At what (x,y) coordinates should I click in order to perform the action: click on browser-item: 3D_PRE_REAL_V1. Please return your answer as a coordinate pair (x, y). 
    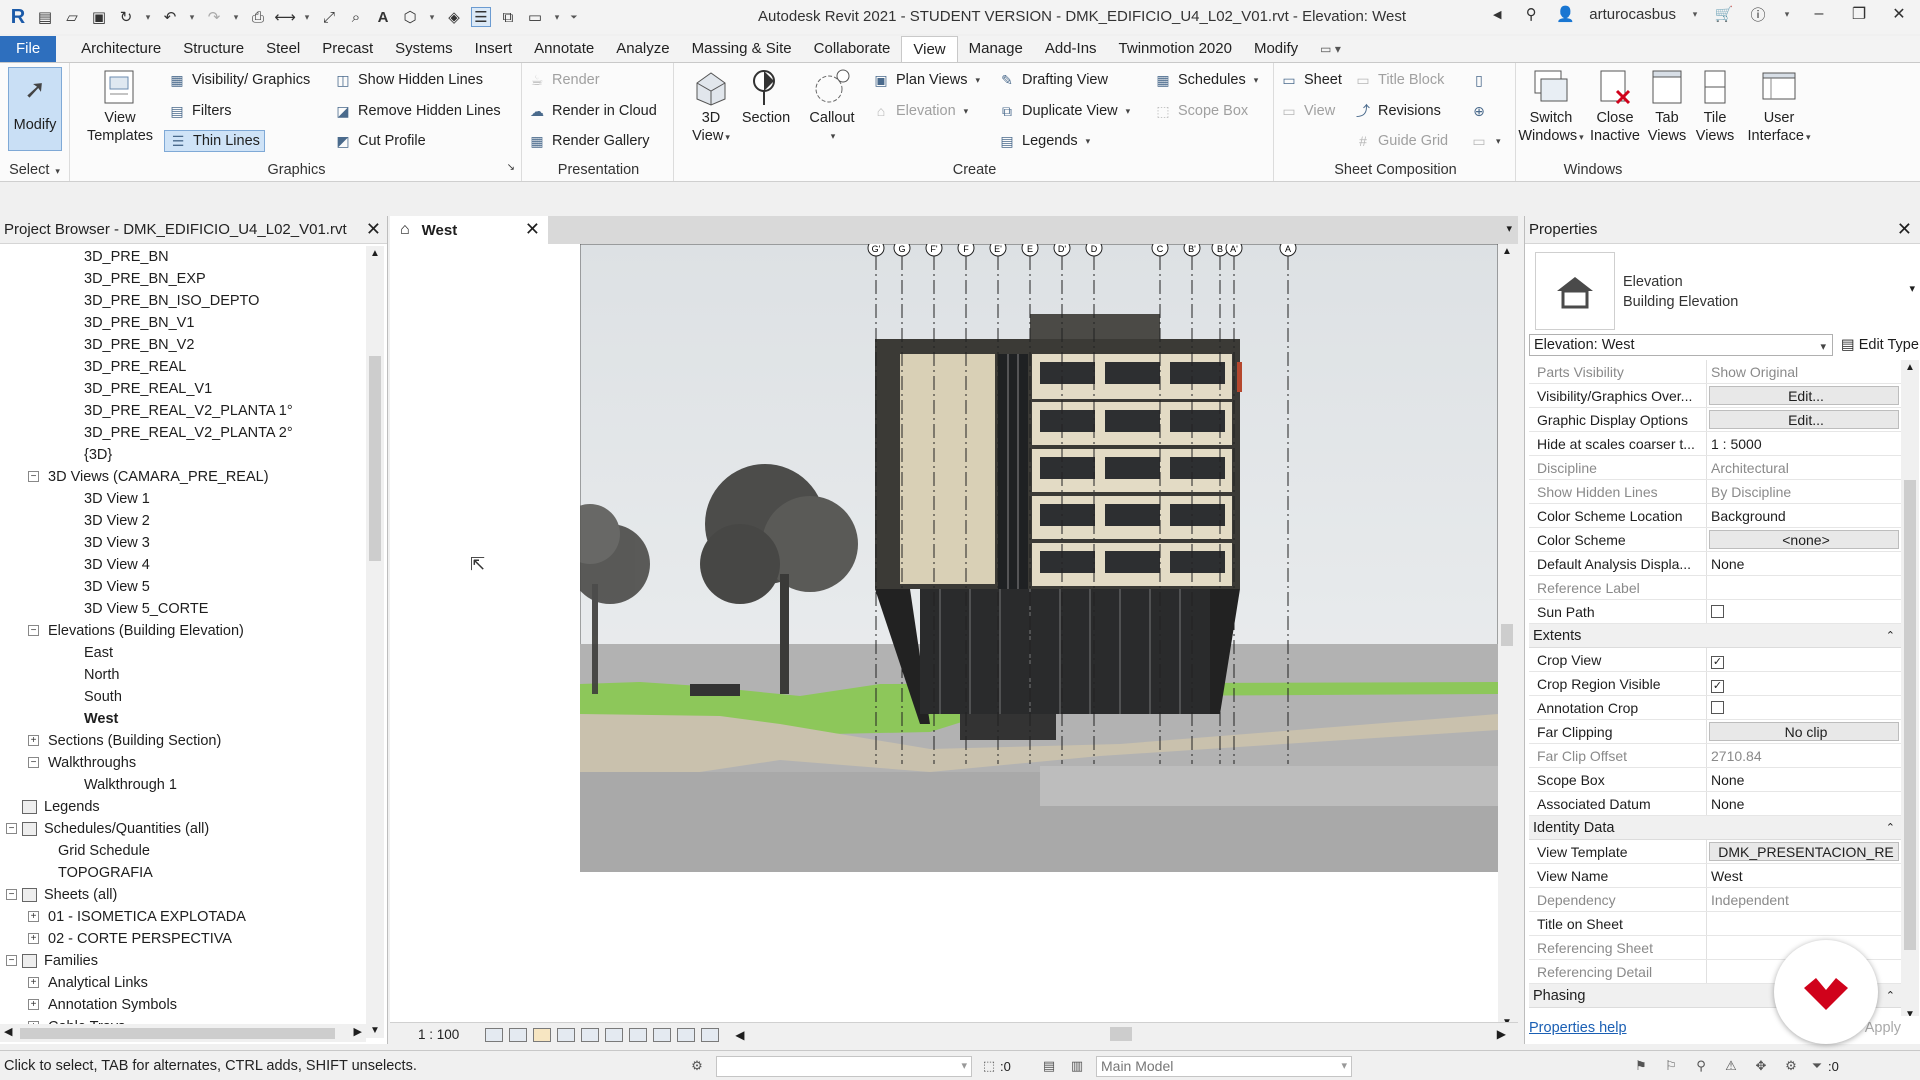
    Looking at the image, I should click on (183, 389).